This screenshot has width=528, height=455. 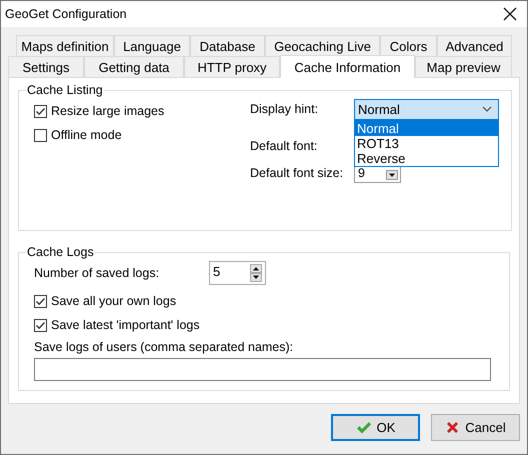 What do you see at coordinates (164, 347) in the screenshot?
I see `field-label: Save logs of users (comma separated names):` at bounding box center [164, 347].